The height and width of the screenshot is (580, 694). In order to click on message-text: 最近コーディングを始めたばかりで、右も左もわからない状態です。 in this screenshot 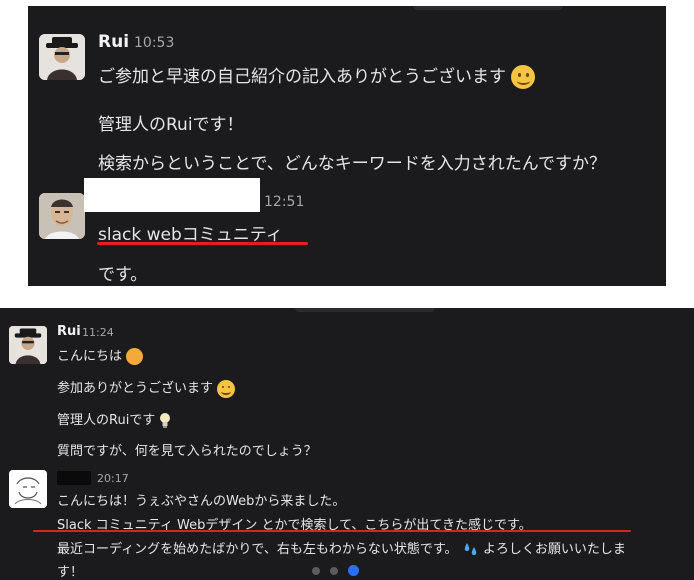, I will do `click(257, 549)`.